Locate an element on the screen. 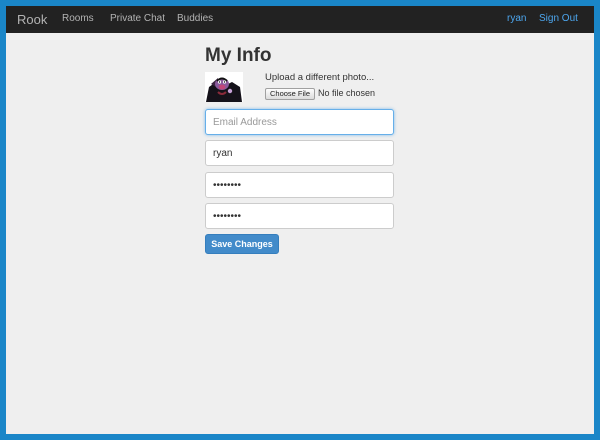 This screenshot has height=440, width=600. file-status-text: No file chosen is located at coordinates (347, 93).